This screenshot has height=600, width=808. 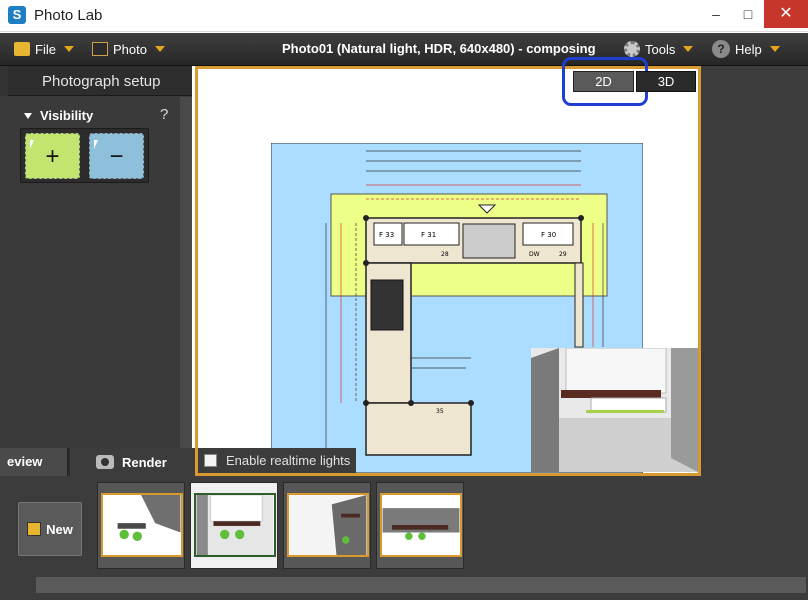 I want to click on gear-icon, so click(x=632, y=49).